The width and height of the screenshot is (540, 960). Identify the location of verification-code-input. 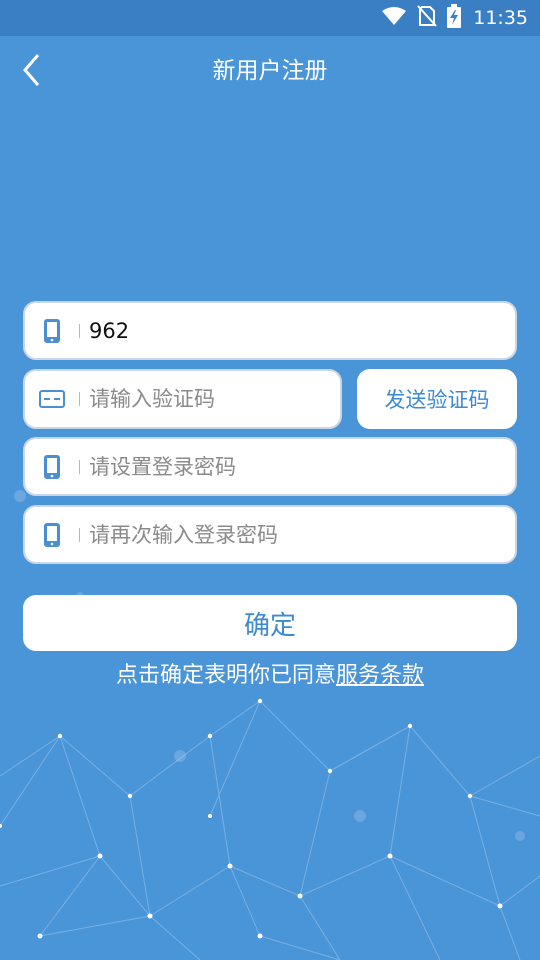
(207, 399).